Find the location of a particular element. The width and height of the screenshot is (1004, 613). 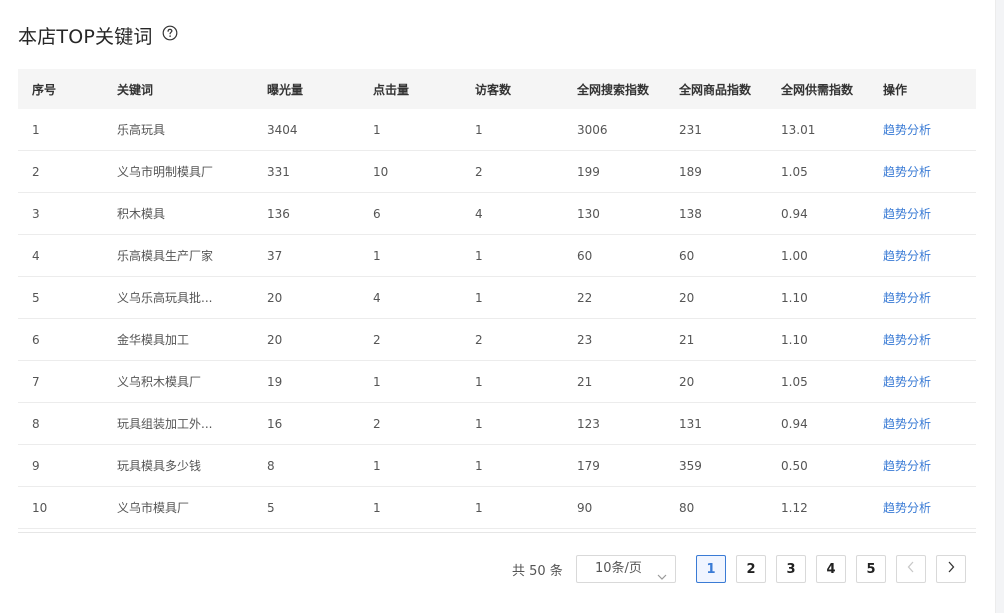

row-index-cell: 2 is located at coordinates (36, 171).